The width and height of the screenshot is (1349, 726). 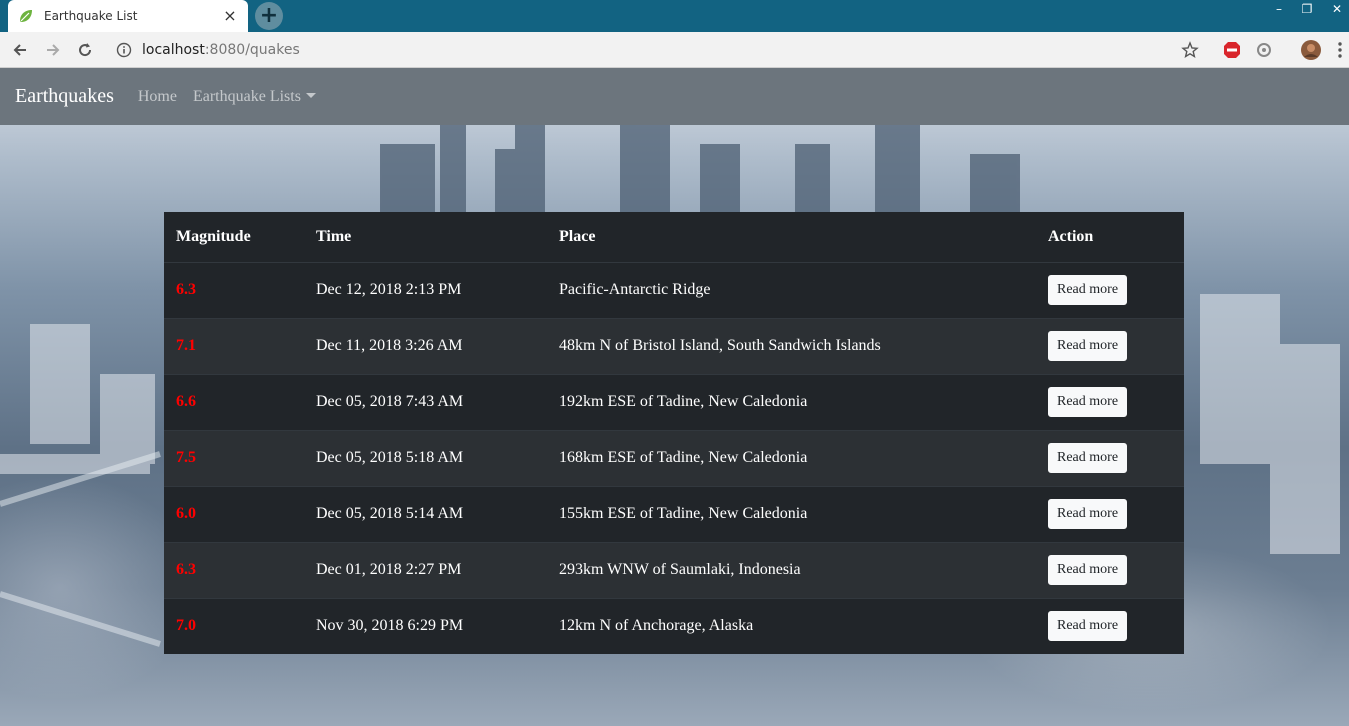 What do you see at coordinates (230, 16) in the screenshot?
I see `close-icon: ×` at bounding box center [230, 16].